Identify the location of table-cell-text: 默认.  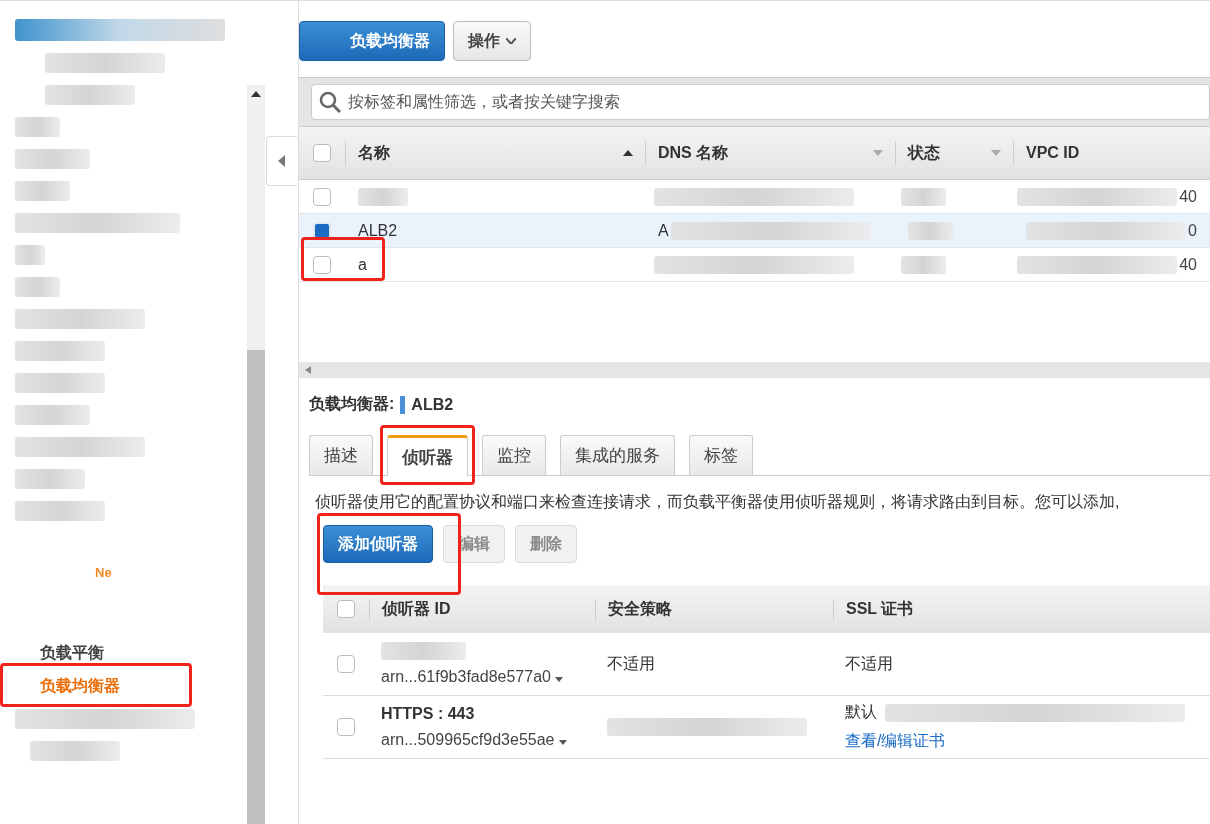
(861, 712).